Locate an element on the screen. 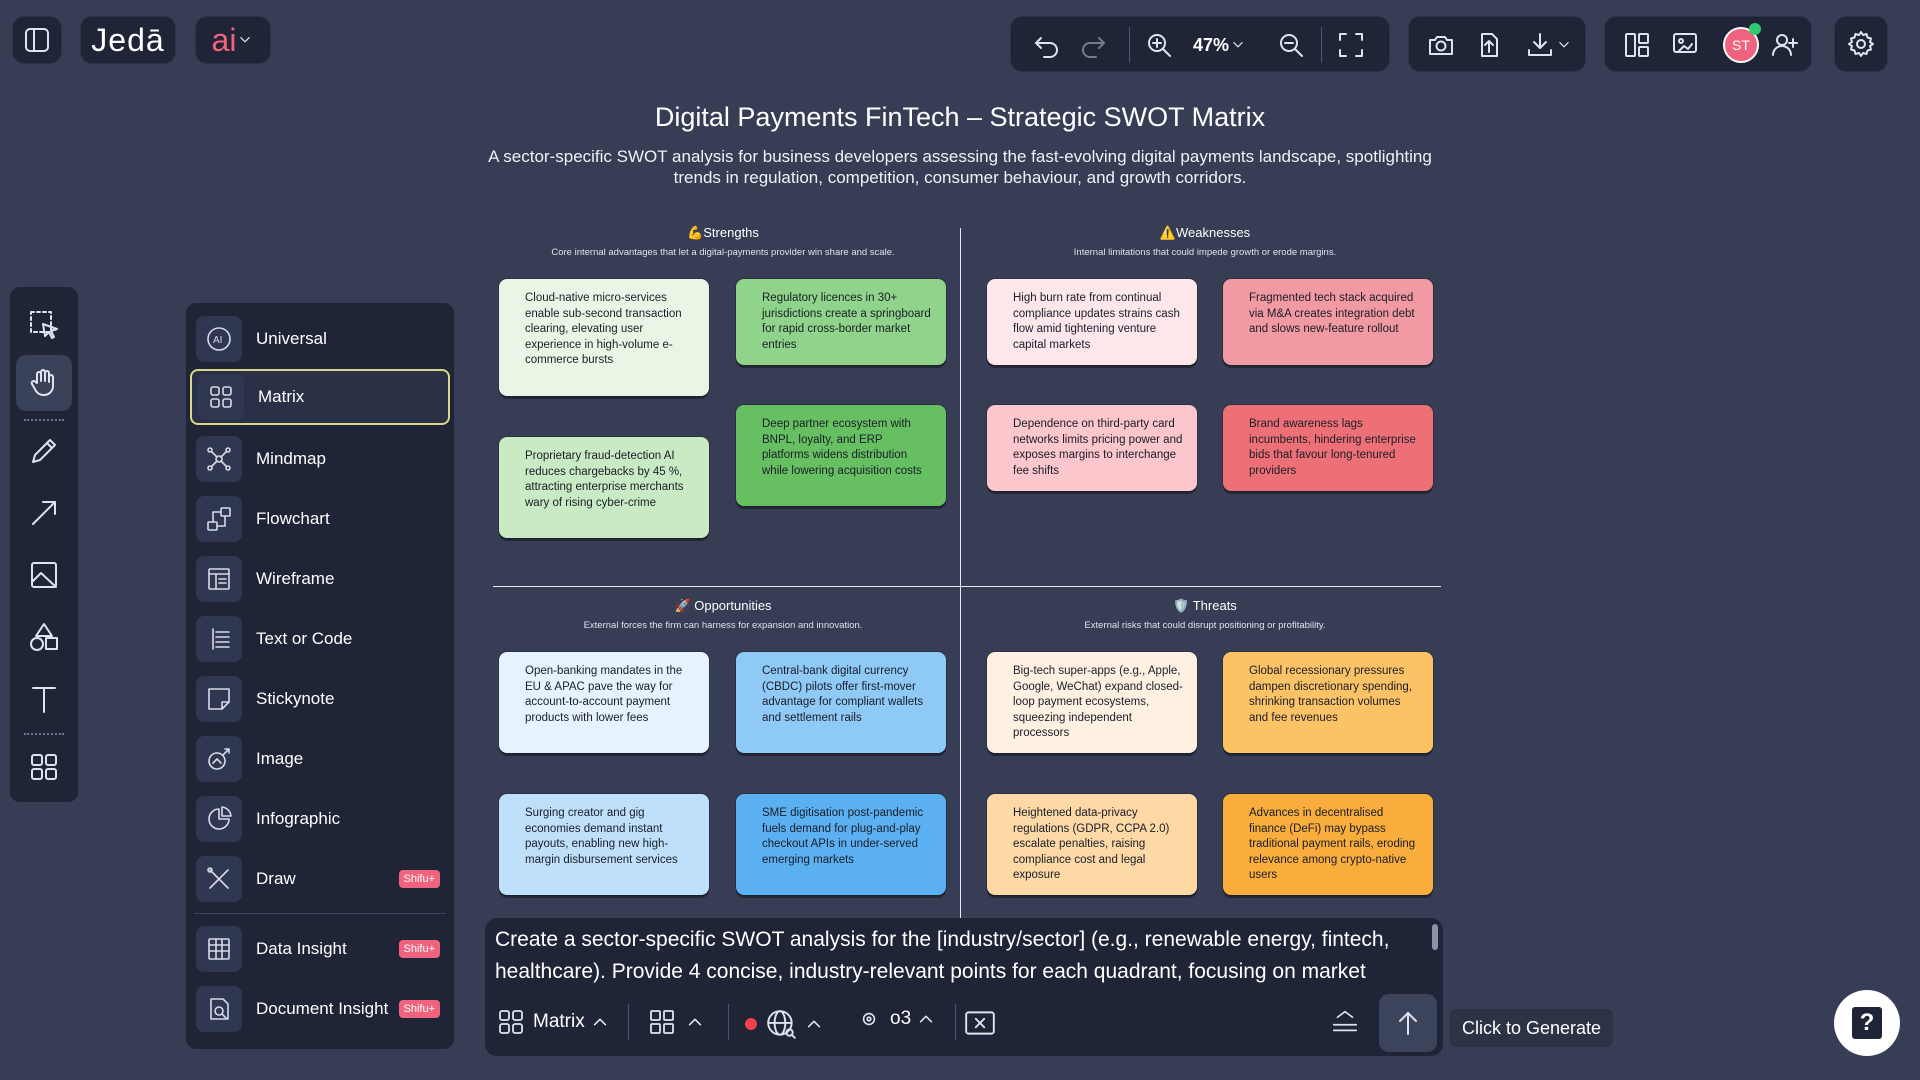 Image resolution: width=1920 pixels, height=1080 pixels. screenshot-button is located at coordinates (1441, 45).